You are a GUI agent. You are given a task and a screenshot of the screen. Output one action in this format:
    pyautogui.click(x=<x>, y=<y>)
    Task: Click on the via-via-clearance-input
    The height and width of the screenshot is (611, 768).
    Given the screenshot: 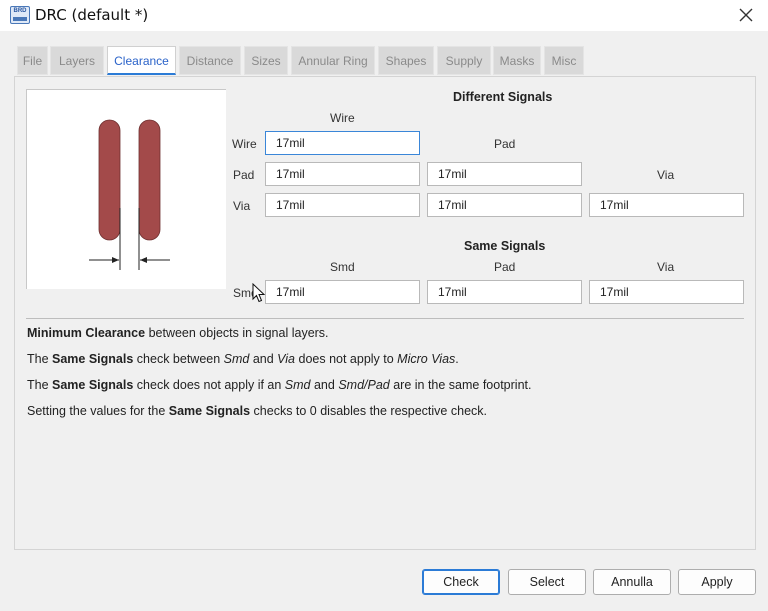 What is the action you would take?
    pyautogui.click(x=666, y=205)
    